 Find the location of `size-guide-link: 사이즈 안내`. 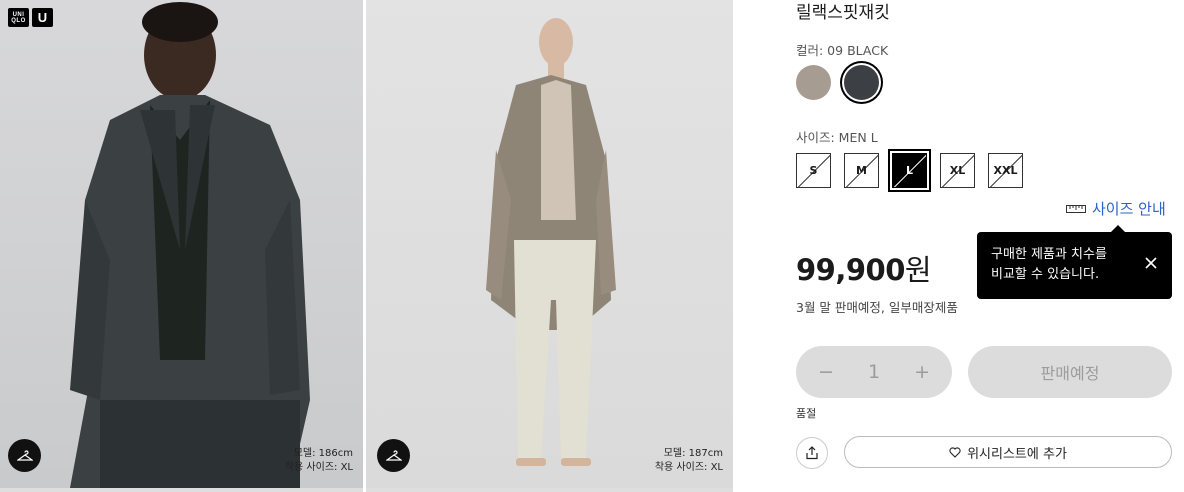

size-guide-link: 사이즈 안내 is located at coordinates (1116, 208).